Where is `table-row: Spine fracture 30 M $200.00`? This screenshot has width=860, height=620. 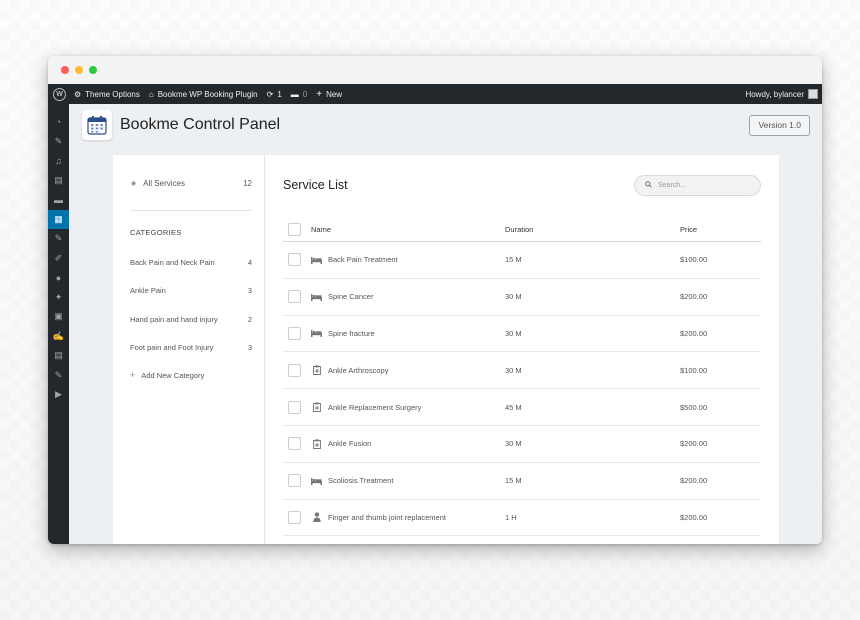
table-row: Spine fracture 30 M $200.00 is located at coordinates (522, 334).